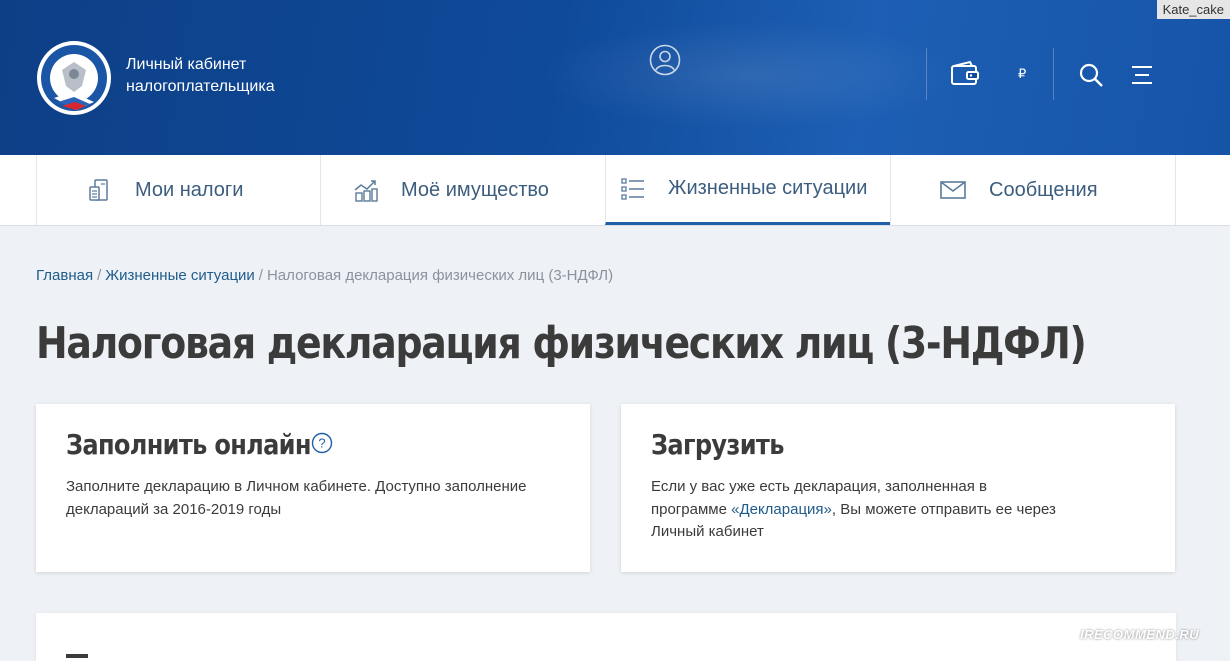 This screenshot has width=1230, height=661. I want to click on content-card, so click(606, 637).